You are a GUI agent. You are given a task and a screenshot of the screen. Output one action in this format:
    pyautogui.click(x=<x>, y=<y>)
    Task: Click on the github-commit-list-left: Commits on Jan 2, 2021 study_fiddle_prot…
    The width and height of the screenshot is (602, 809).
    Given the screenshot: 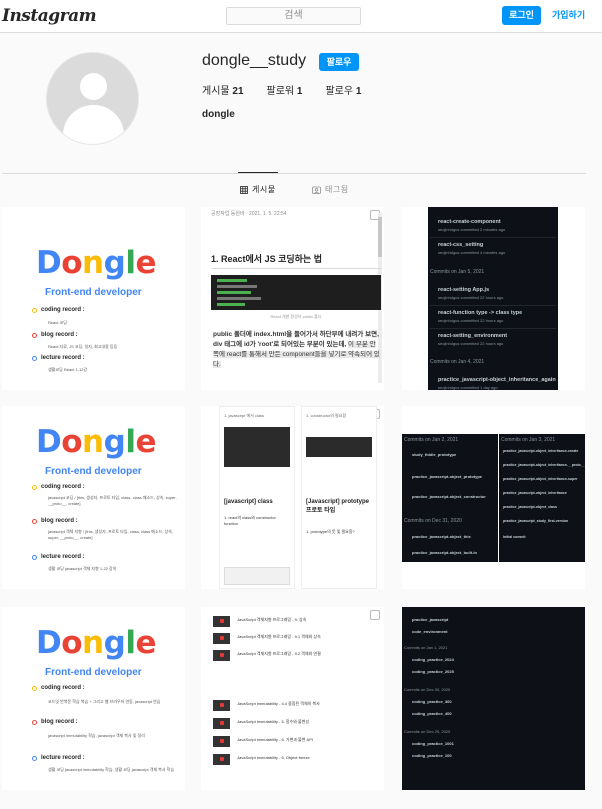 What is the action you would take?
    pyautogui.click(x=450, y=498)
    